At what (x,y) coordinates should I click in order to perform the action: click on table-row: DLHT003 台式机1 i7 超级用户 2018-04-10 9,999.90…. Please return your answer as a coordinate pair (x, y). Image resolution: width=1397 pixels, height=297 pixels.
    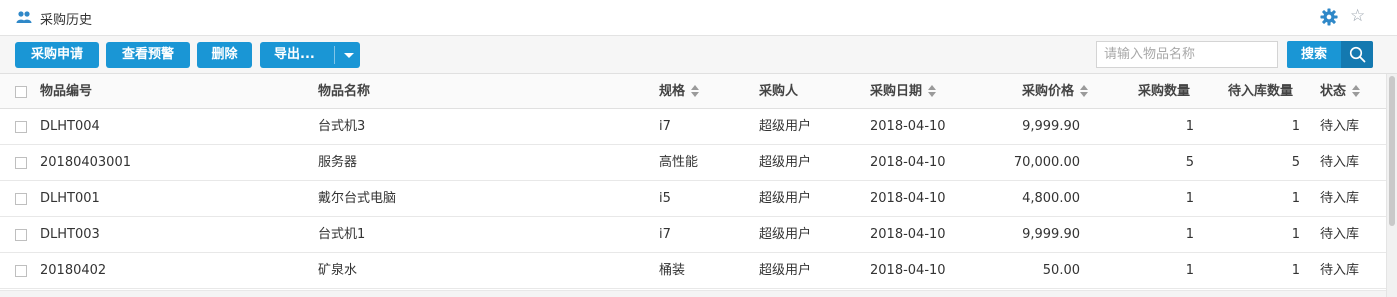
    Looking at the image, I should click on (693, 235).